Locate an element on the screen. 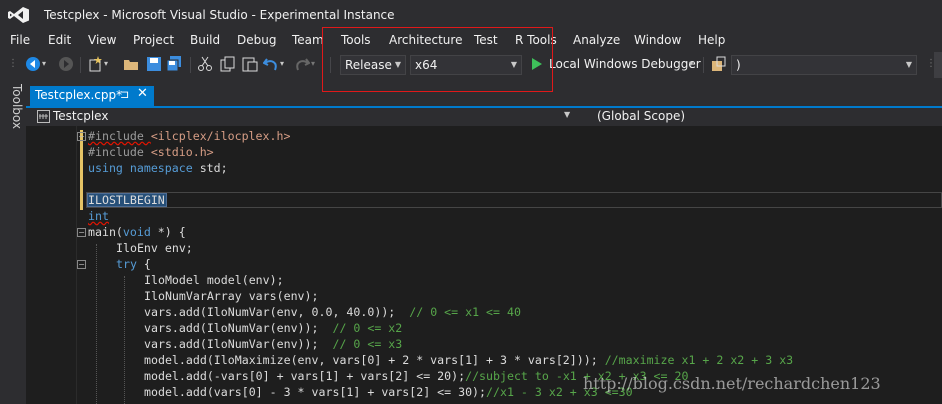 This screenshot has width=942, height=404. navigate-back-icon is located at coordinates (33, 64).